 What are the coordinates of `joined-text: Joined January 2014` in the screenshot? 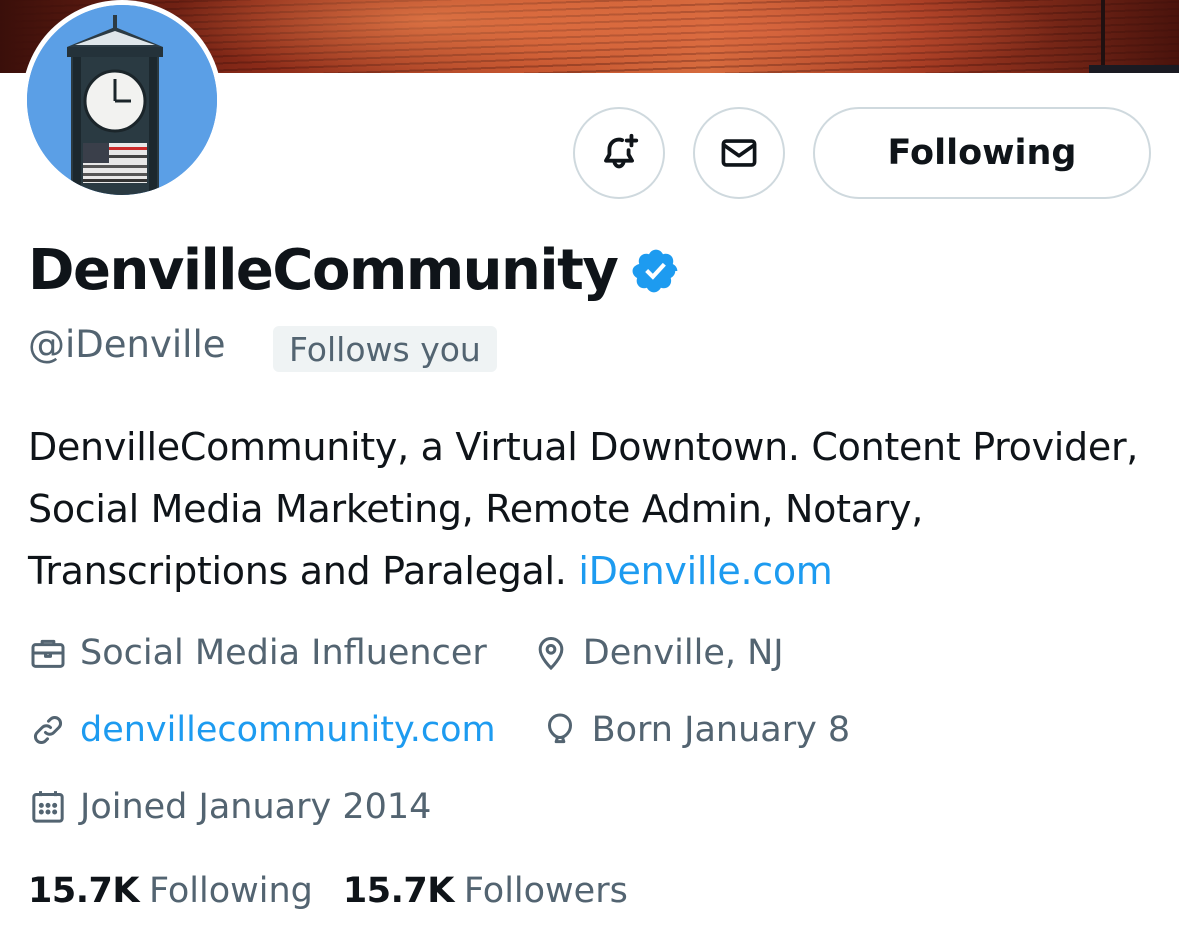 It's located at (256, 807).